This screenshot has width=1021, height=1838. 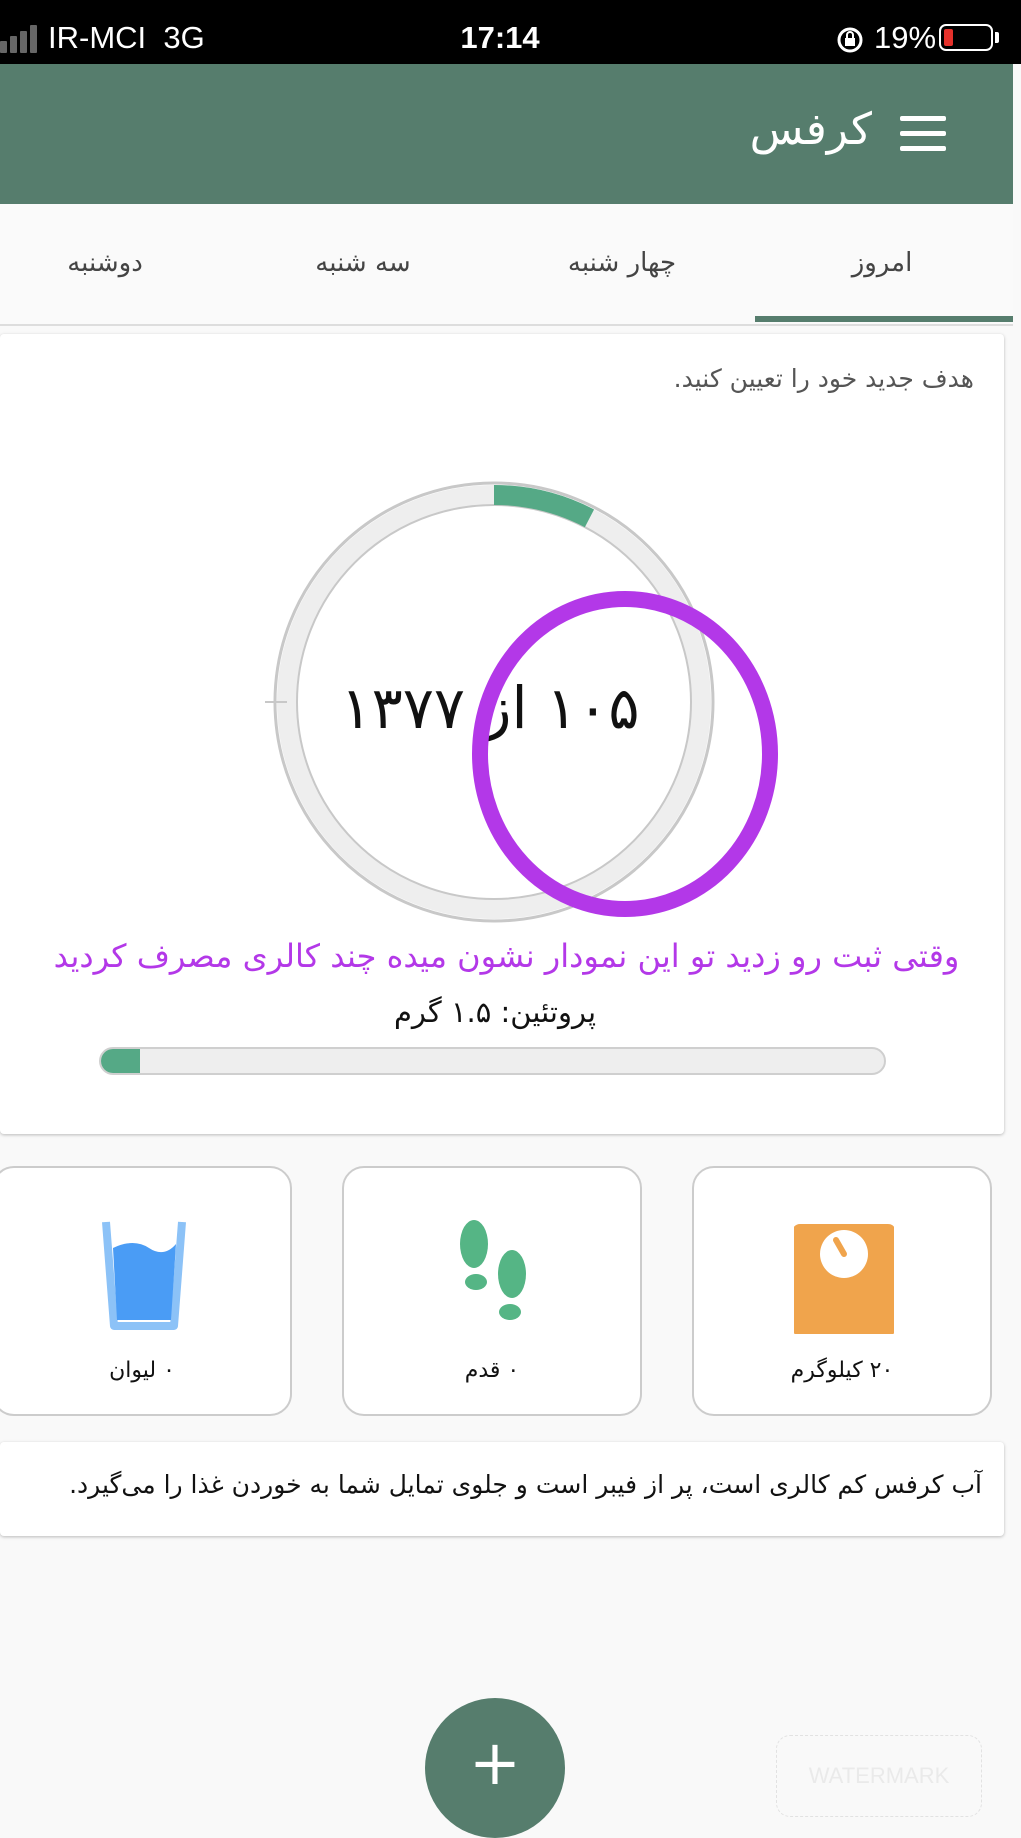 What do you see at coordinates (923, 134) in the screenshot?
I see `hamburger-menu-icon` at bounding box center [923, 134].